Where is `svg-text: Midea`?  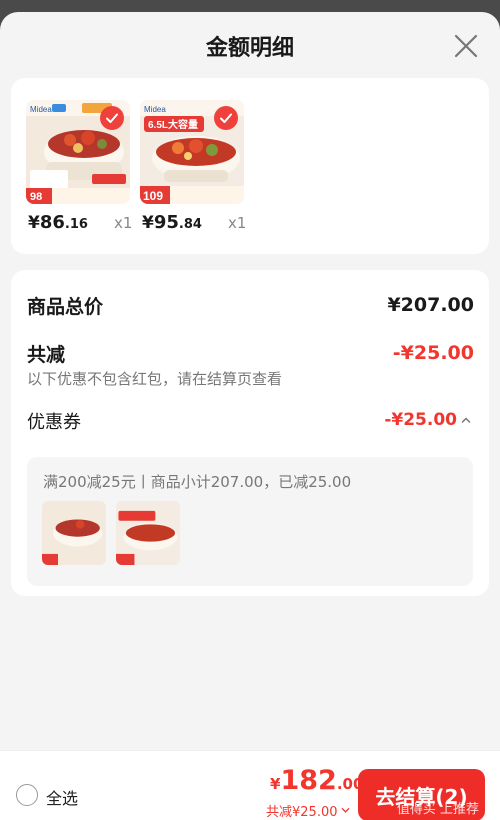 svg-text: Midea is located at coordinates (155, 109).